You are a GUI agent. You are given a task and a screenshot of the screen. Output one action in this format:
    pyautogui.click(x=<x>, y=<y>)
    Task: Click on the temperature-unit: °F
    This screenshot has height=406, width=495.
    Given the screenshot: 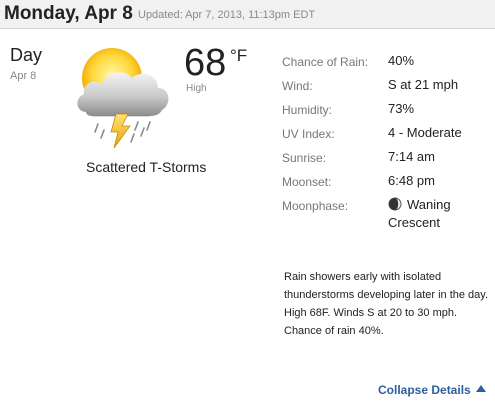 What is the action you would take?
    pyautogui.click(x=239, y=55)
    